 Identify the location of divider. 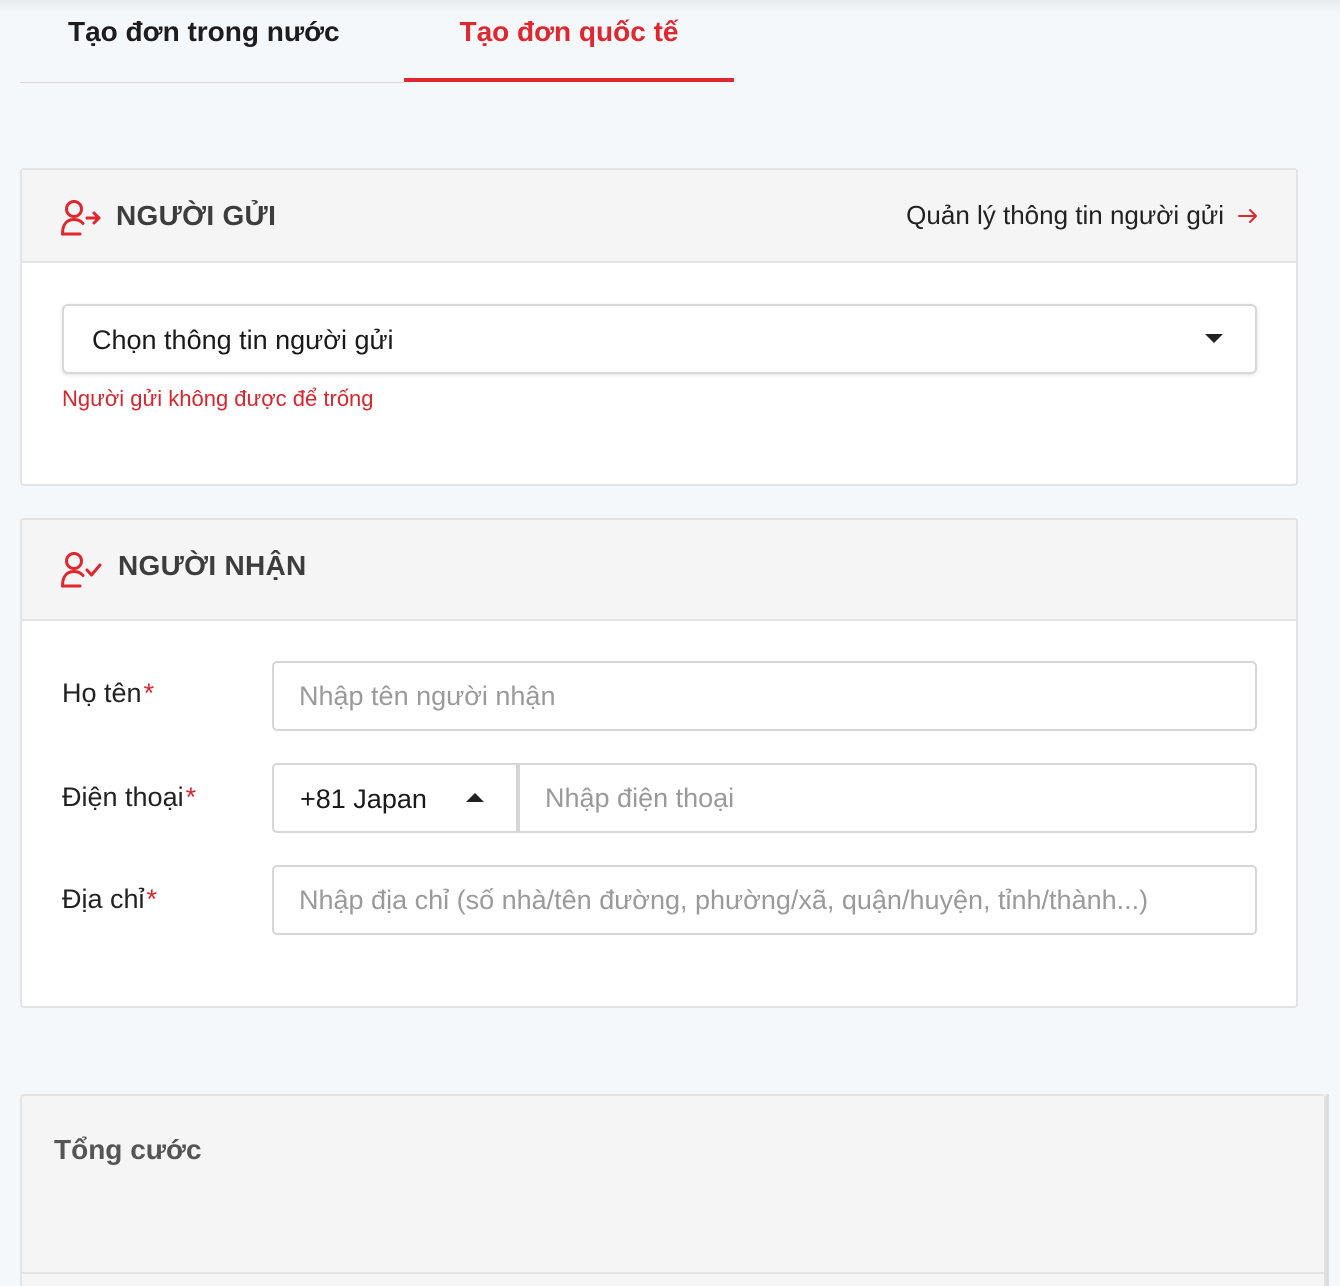
(675, 1273).